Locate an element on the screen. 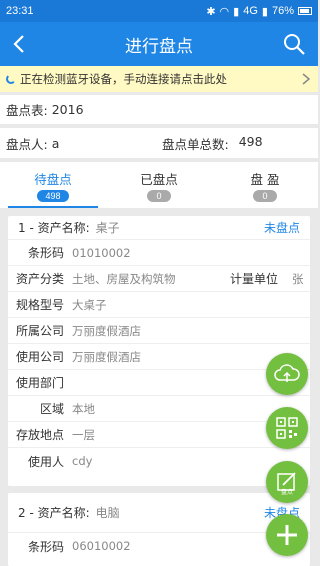  asset-card: 2 - 资产名称: 电脑 未盘点 条形码 06010002 is located at coordinates (159, 529).